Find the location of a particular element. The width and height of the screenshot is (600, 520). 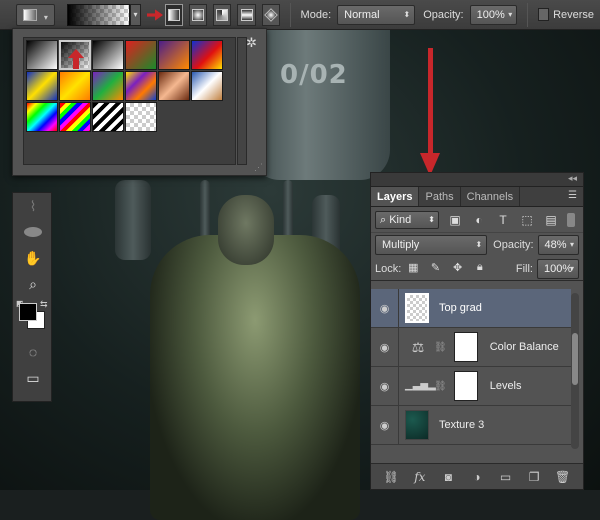

reflected-gradient-icon is located at coordinates (246, 14).